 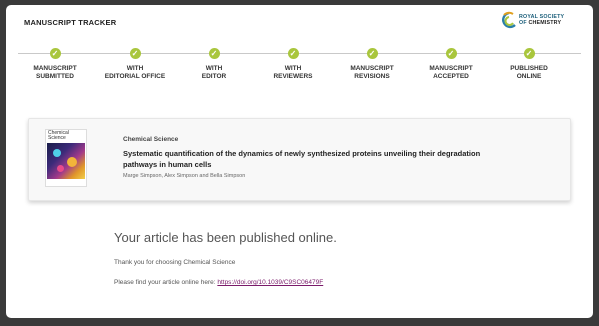 I want to click on page-title: MANUSCRIPT TRACKER, so click(x=70, y=22).